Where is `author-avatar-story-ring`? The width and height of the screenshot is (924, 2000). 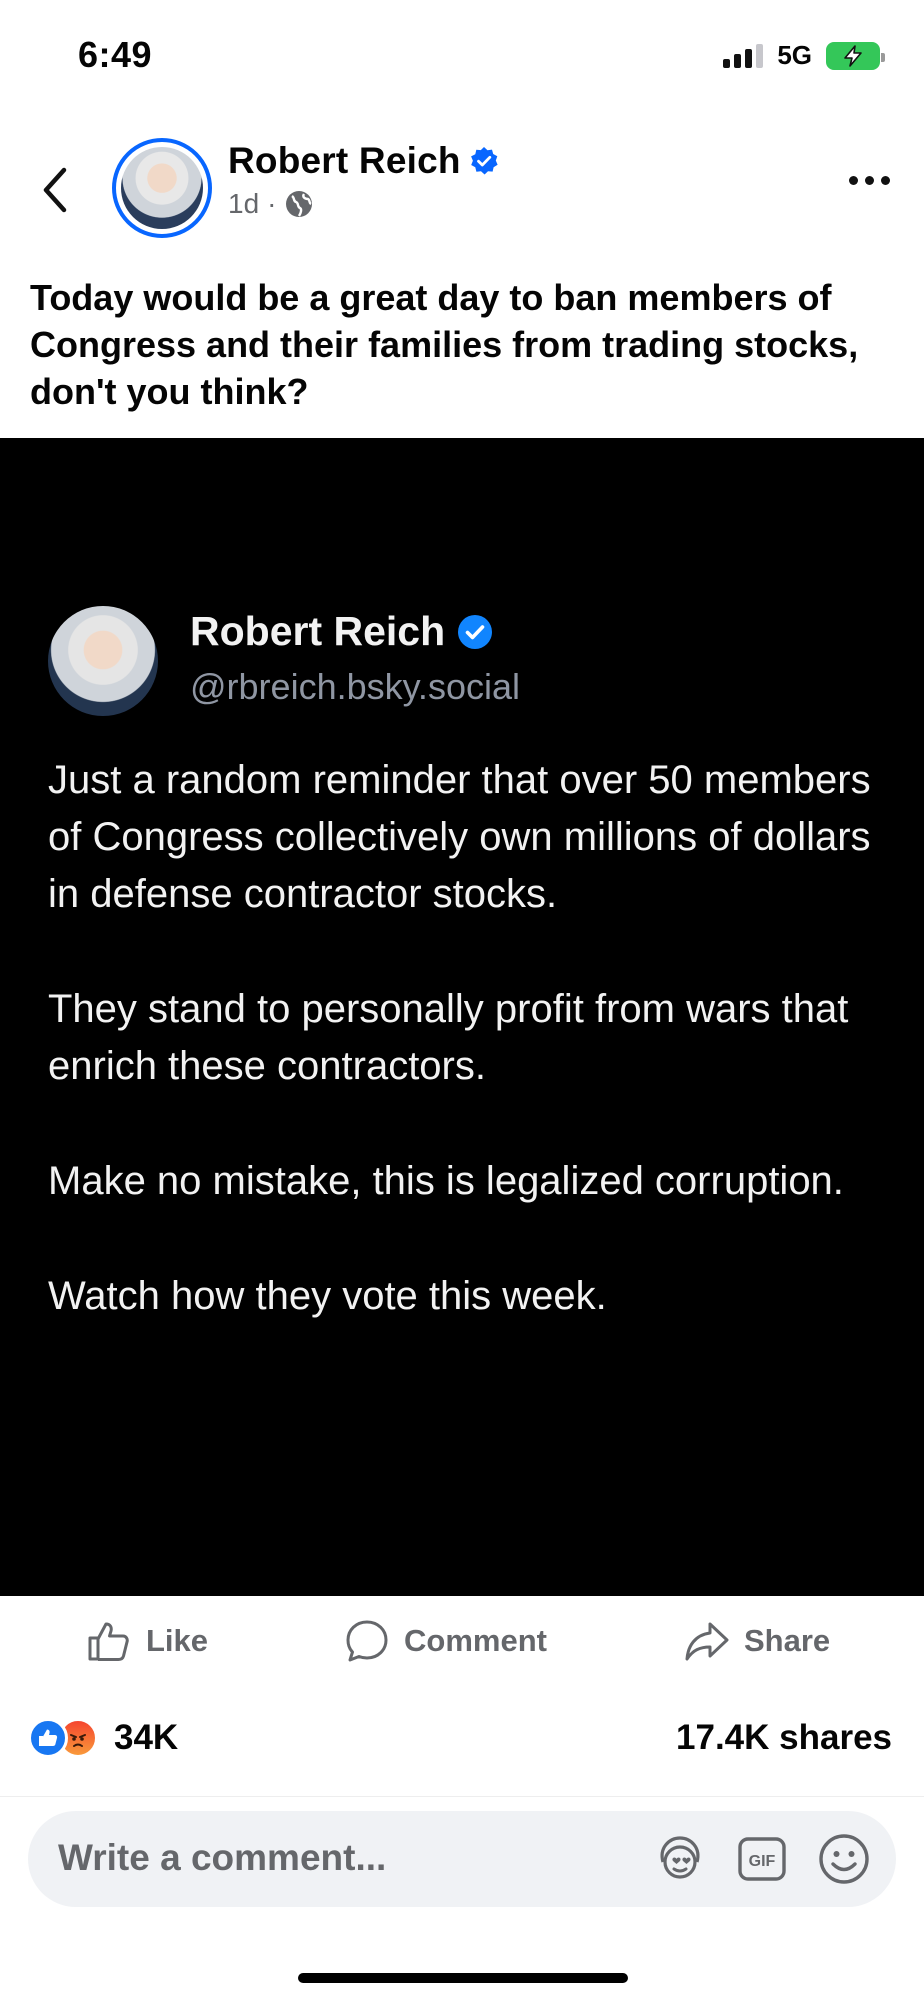 author-avatar-story-ring is located at coordinates (162, 188).